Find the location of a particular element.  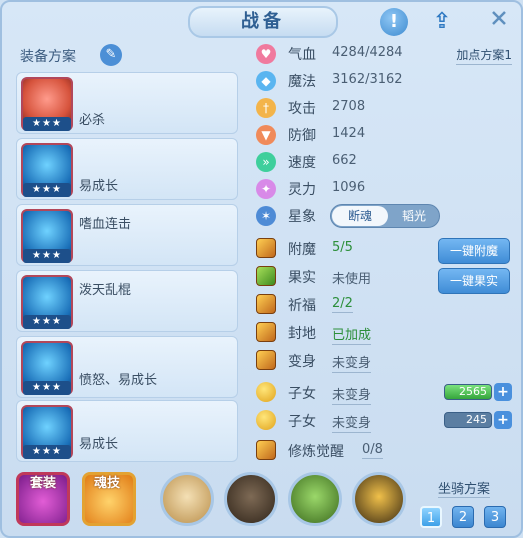

plan-card-2: ★★★ 易成长 is located at coordinates (127, 169).